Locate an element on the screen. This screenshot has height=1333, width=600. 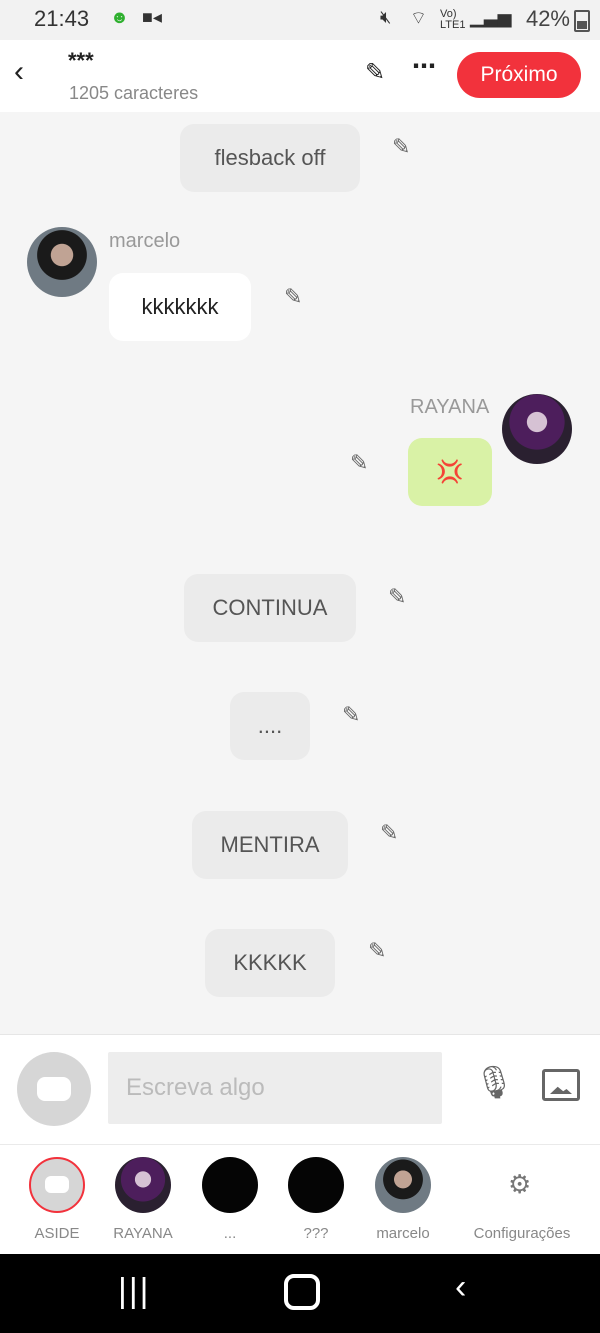
message-bubble: MENTIRA is located at coordinates (270, 845).